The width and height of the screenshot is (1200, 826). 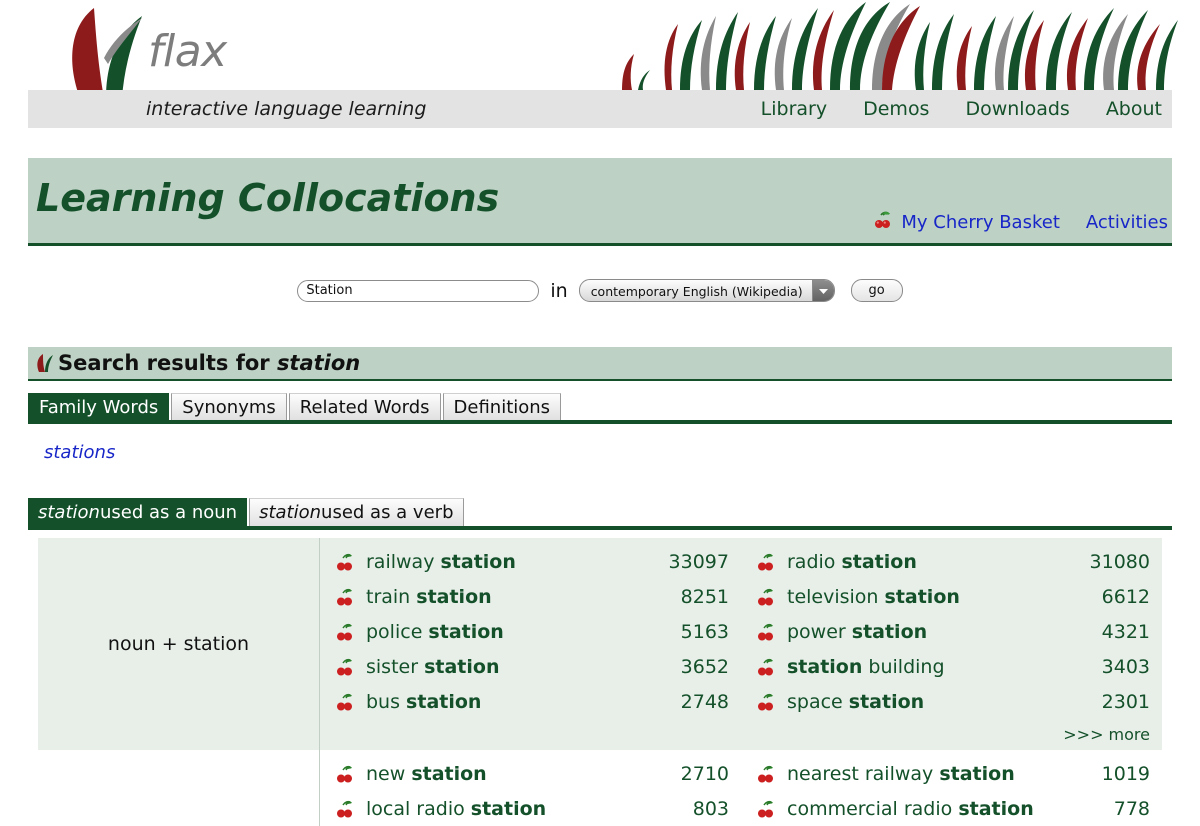 I want to click on group-label, so click(x=179, y=788).